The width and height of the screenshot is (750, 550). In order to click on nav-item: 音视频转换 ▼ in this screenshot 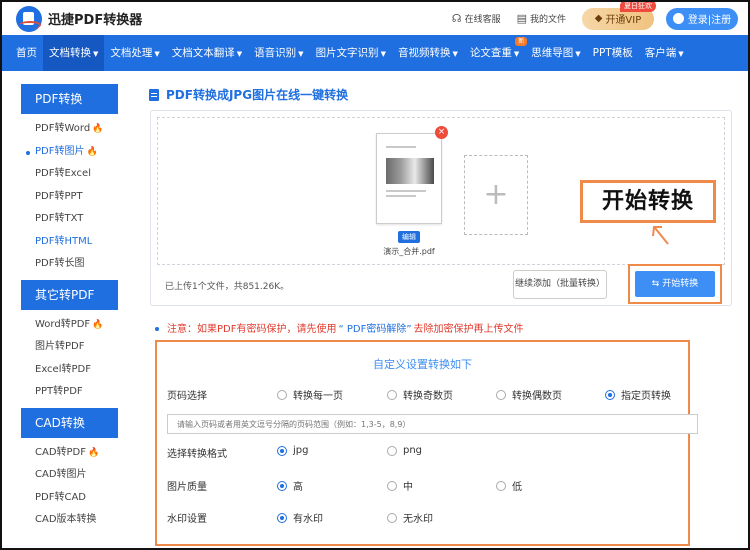, I will do `click(428, 53)`.